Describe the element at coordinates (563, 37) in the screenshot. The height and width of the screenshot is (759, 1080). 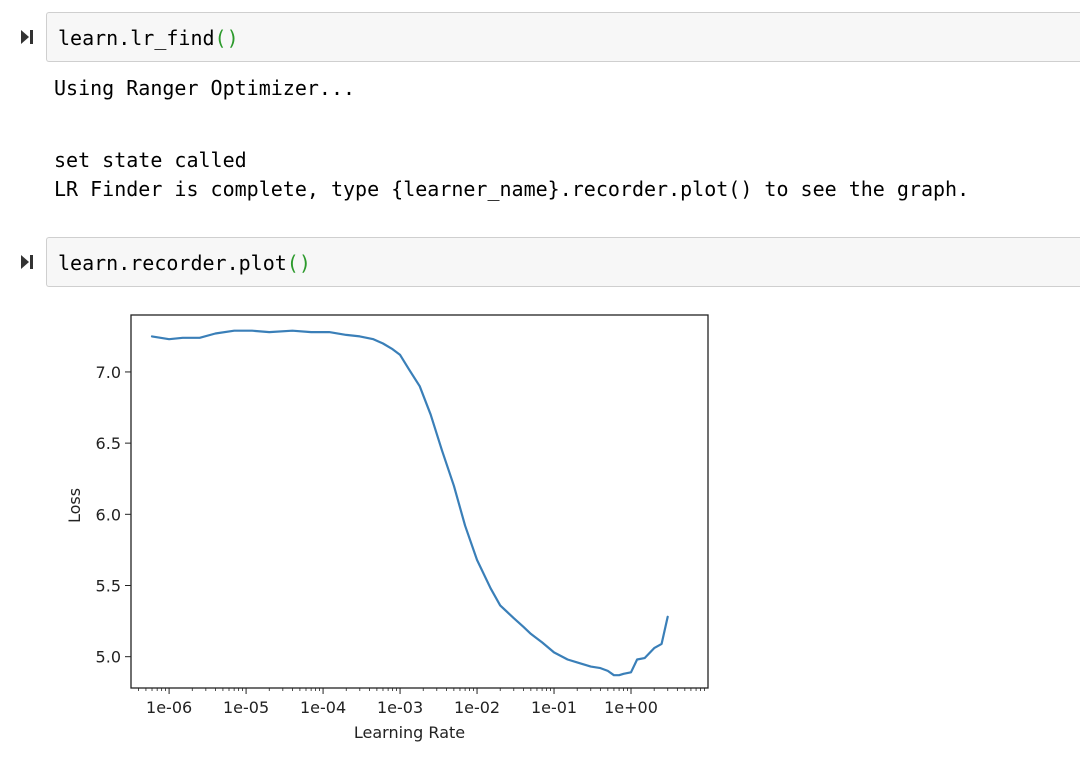
I see `code-cell-lr-find: learn.lr_find()` at that location.